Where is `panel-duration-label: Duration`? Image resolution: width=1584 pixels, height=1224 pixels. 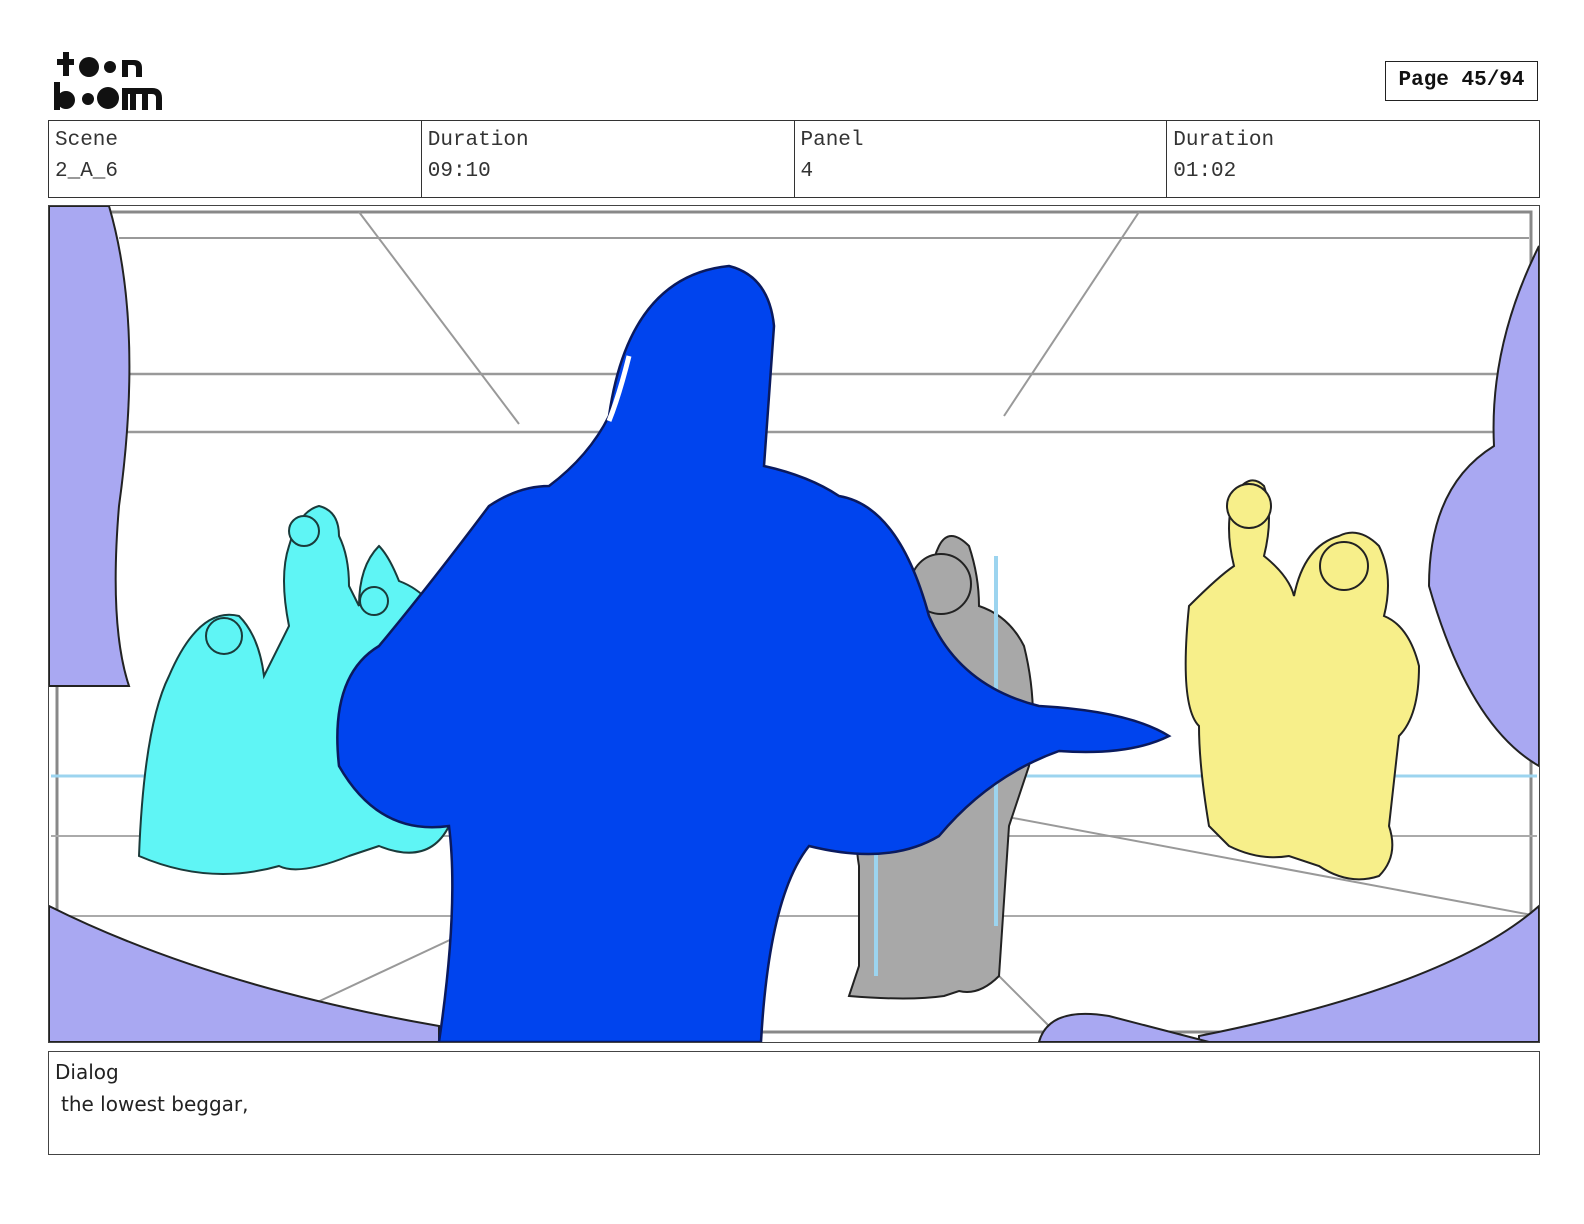
panel-duration-label: Duration is located at coordinates (1224, 140).